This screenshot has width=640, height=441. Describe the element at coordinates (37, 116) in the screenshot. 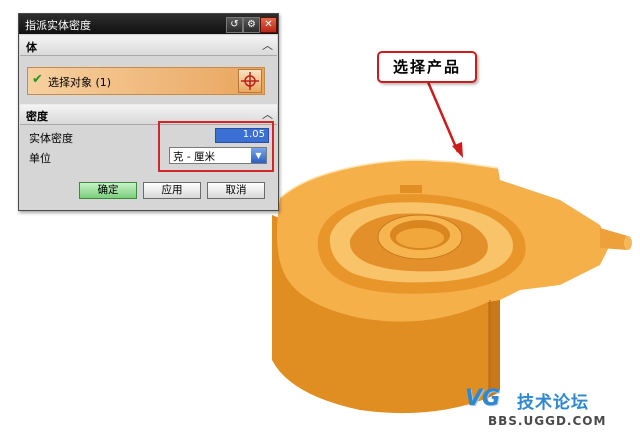

I see `density-section-label: 密度` at that location.